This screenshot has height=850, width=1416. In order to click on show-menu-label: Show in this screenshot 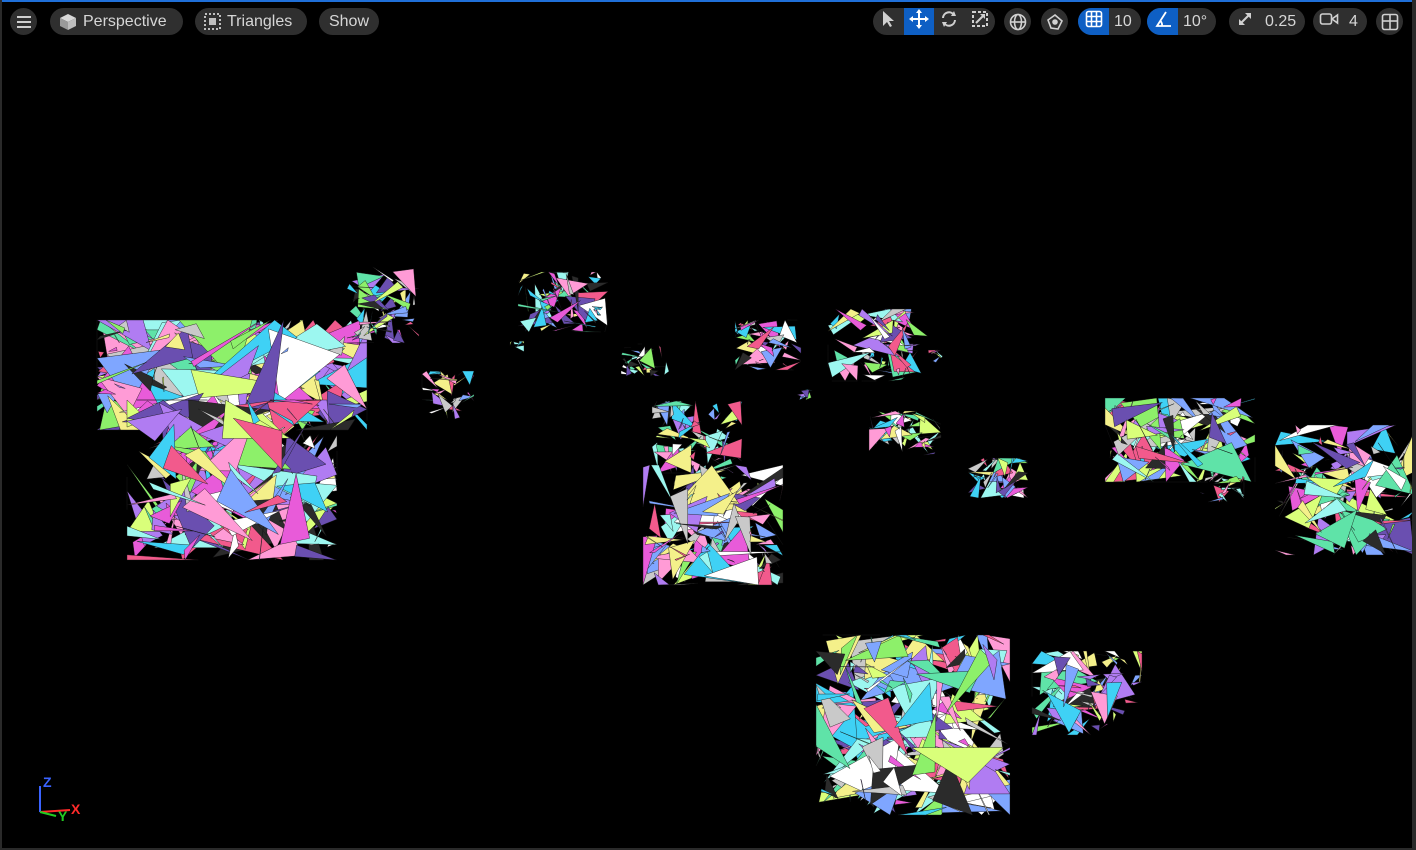, I will do `click(349, 21)`.